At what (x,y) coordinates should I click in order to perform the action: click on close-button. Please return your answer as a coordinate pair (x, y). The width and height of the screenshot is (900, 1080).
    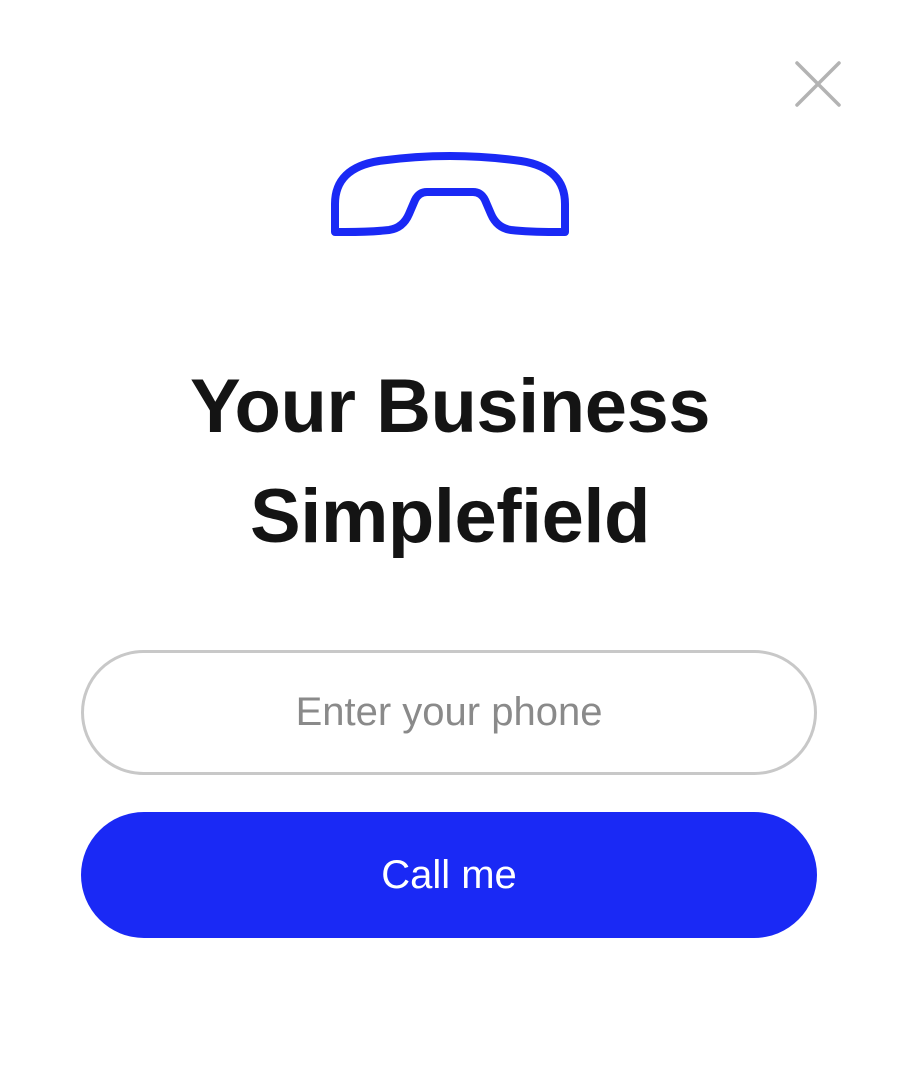
    Looking at the image, I should click on (818, 86).